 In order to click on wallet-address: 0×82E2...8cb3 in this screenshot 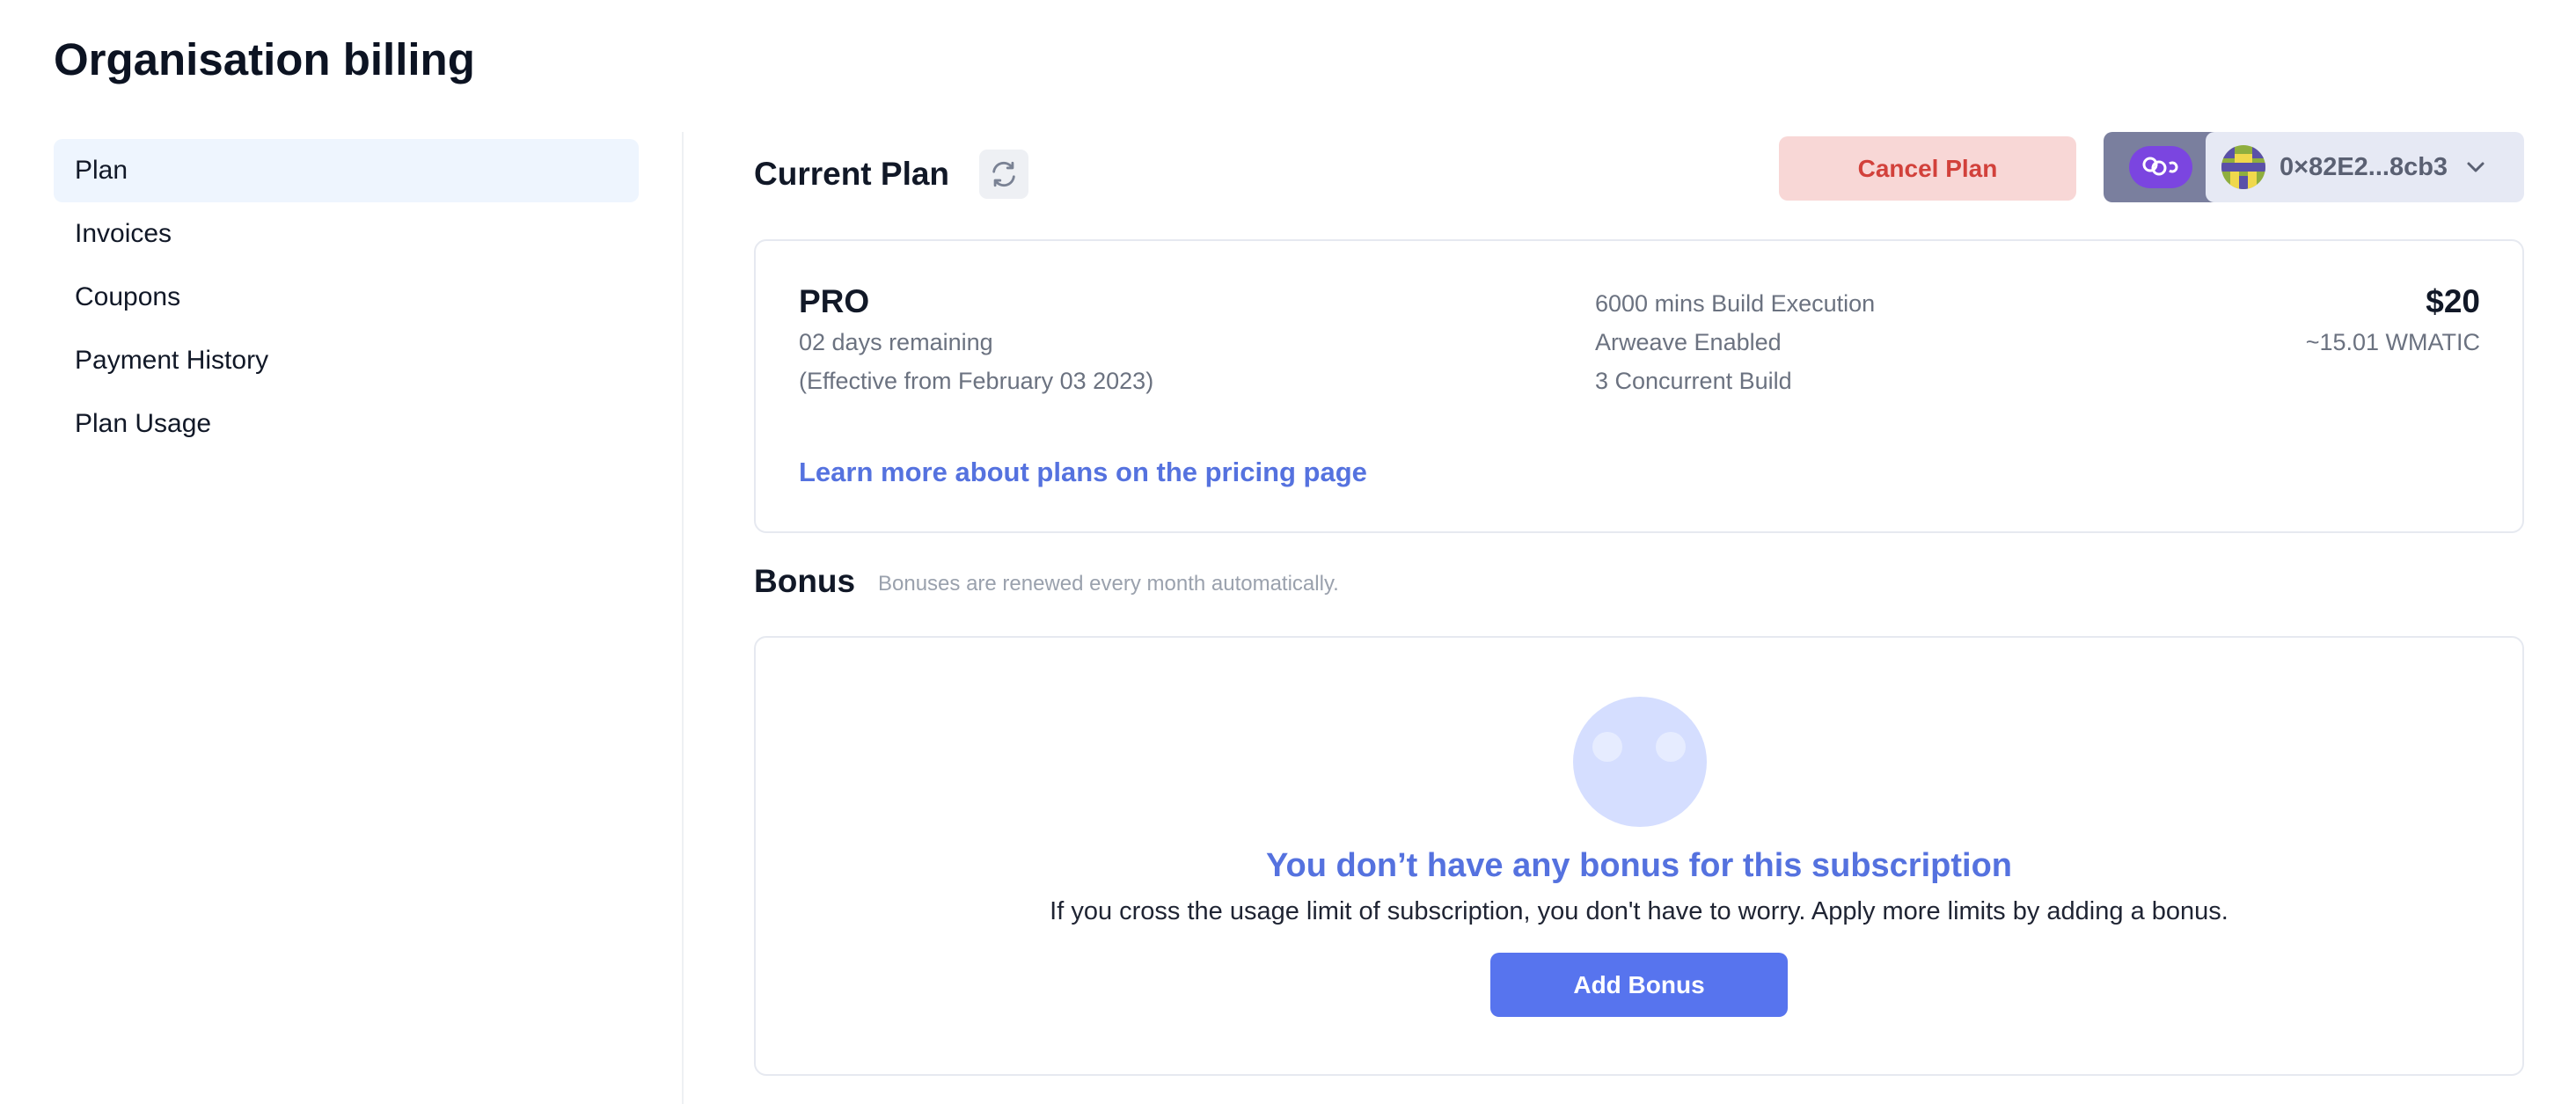, I will do `click(2364, 166)`.